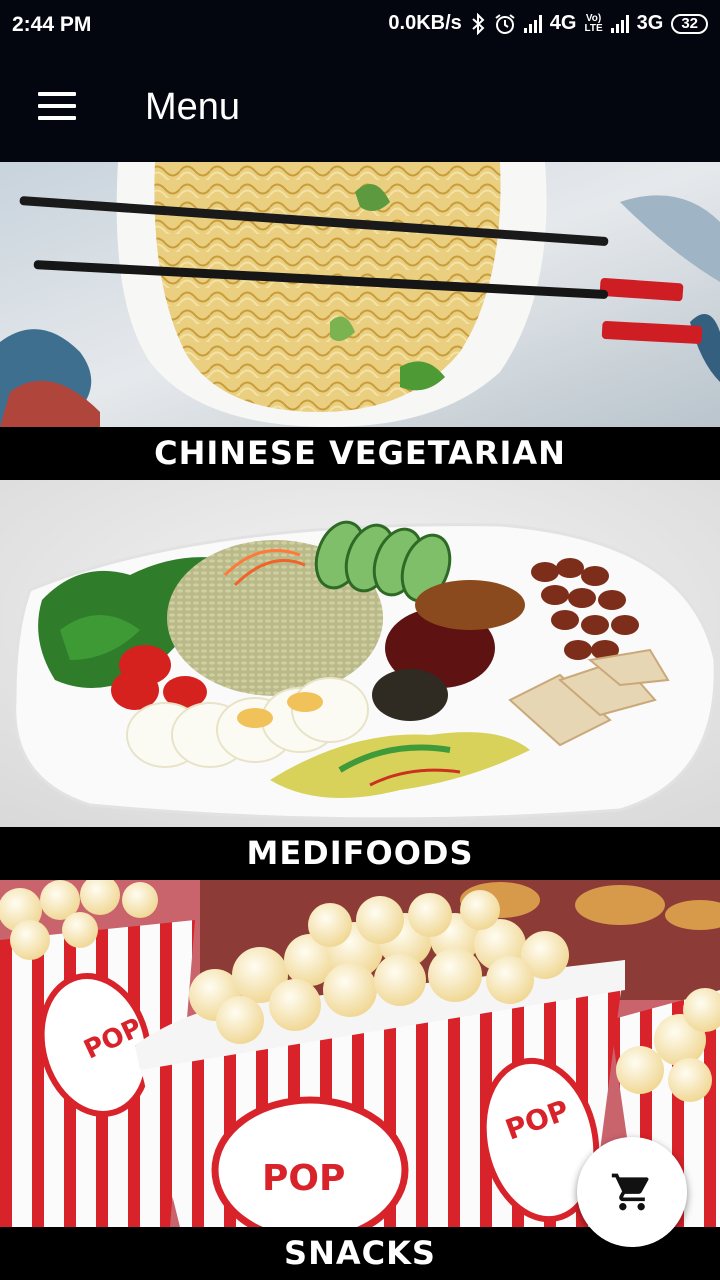 This screenshot has height=1280, width=720. What do you see at coordinates (360, 853) in the screenshot?
I see `category-label: MEDIFOODS` at bounding box center [360, 853].